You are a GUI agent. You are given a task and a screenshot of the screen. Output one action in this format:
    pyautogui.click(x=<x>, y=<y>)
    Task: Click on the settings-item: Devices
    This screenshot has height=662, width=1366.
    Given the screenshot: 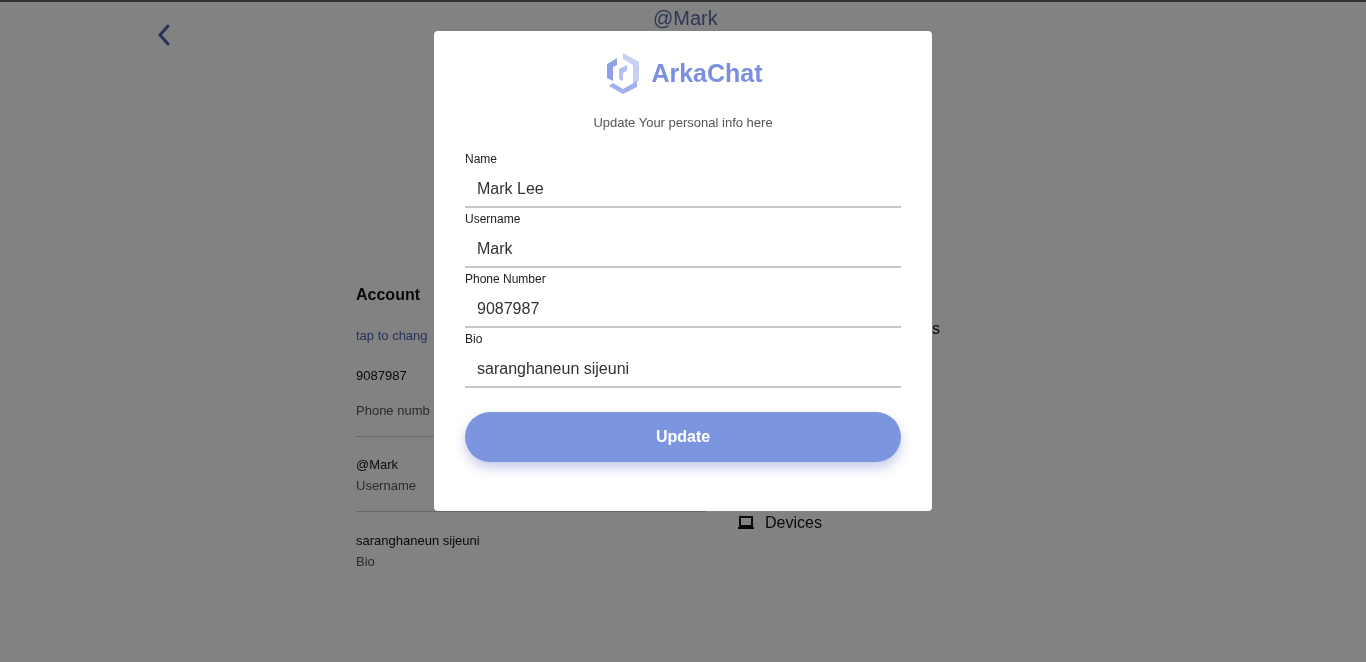 What is the action you would take?
    pyautogui.click(x=793, y=523)
    